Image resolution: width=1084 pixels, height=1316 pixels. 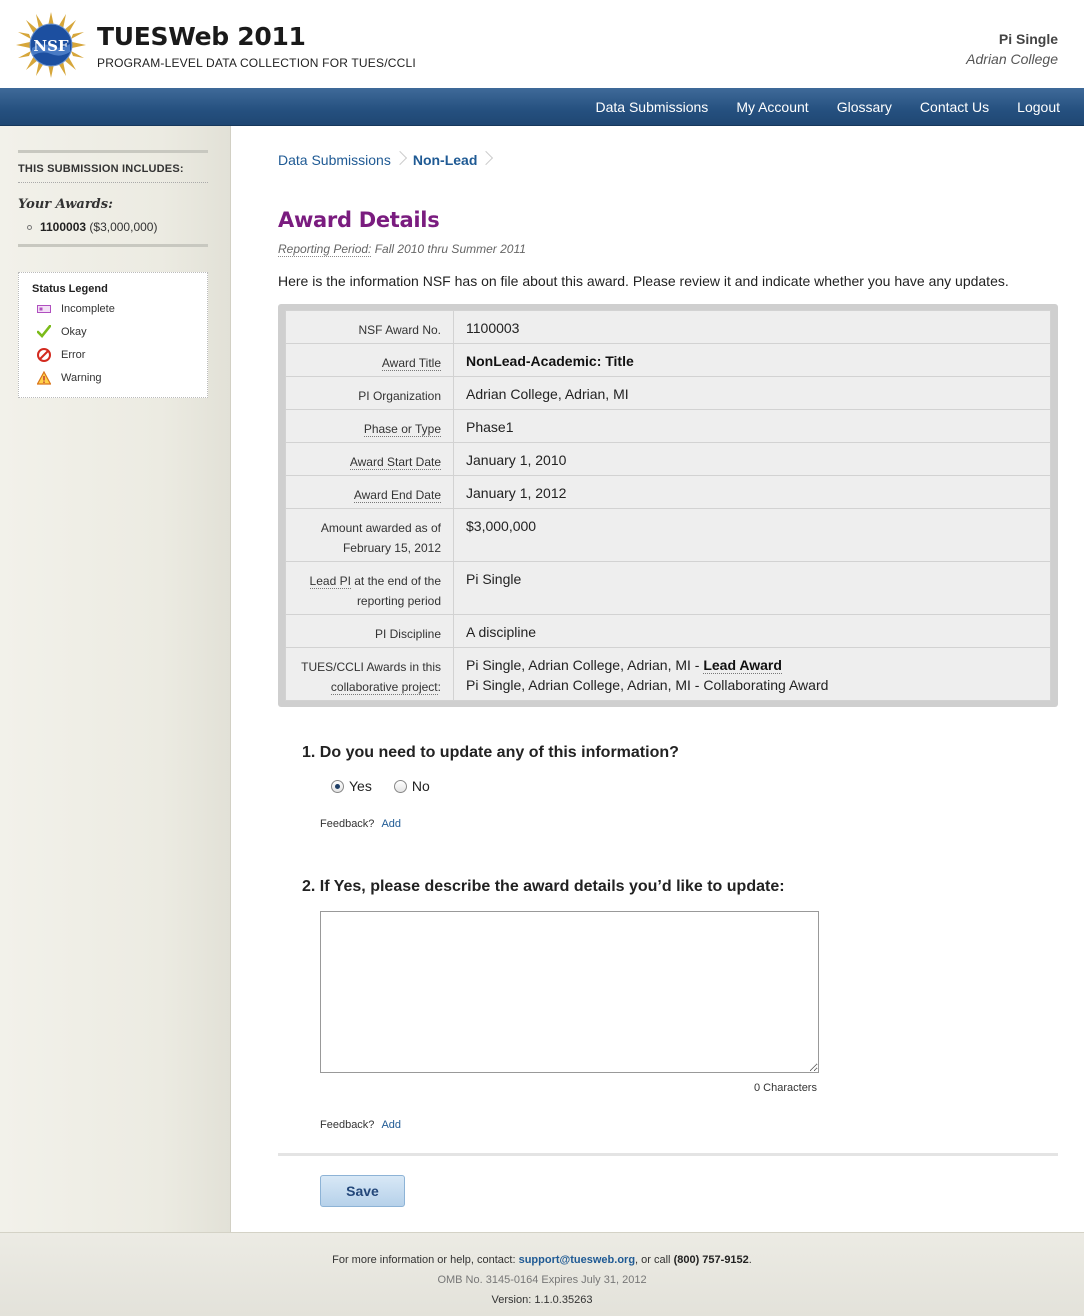 I want to click on footer-help-mid: , or call, so click(x=654, y=1260).